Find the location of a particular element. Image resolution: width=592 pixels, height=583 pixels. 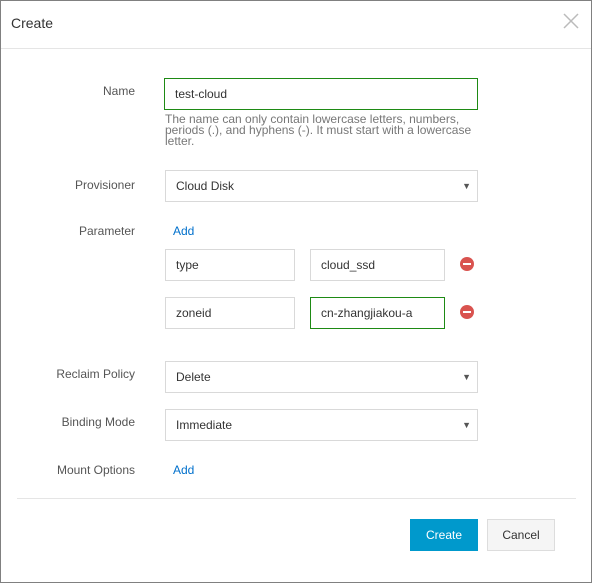

parameter-value-input: cn-zhangjiakou-a is located at coordinates (377, 313).